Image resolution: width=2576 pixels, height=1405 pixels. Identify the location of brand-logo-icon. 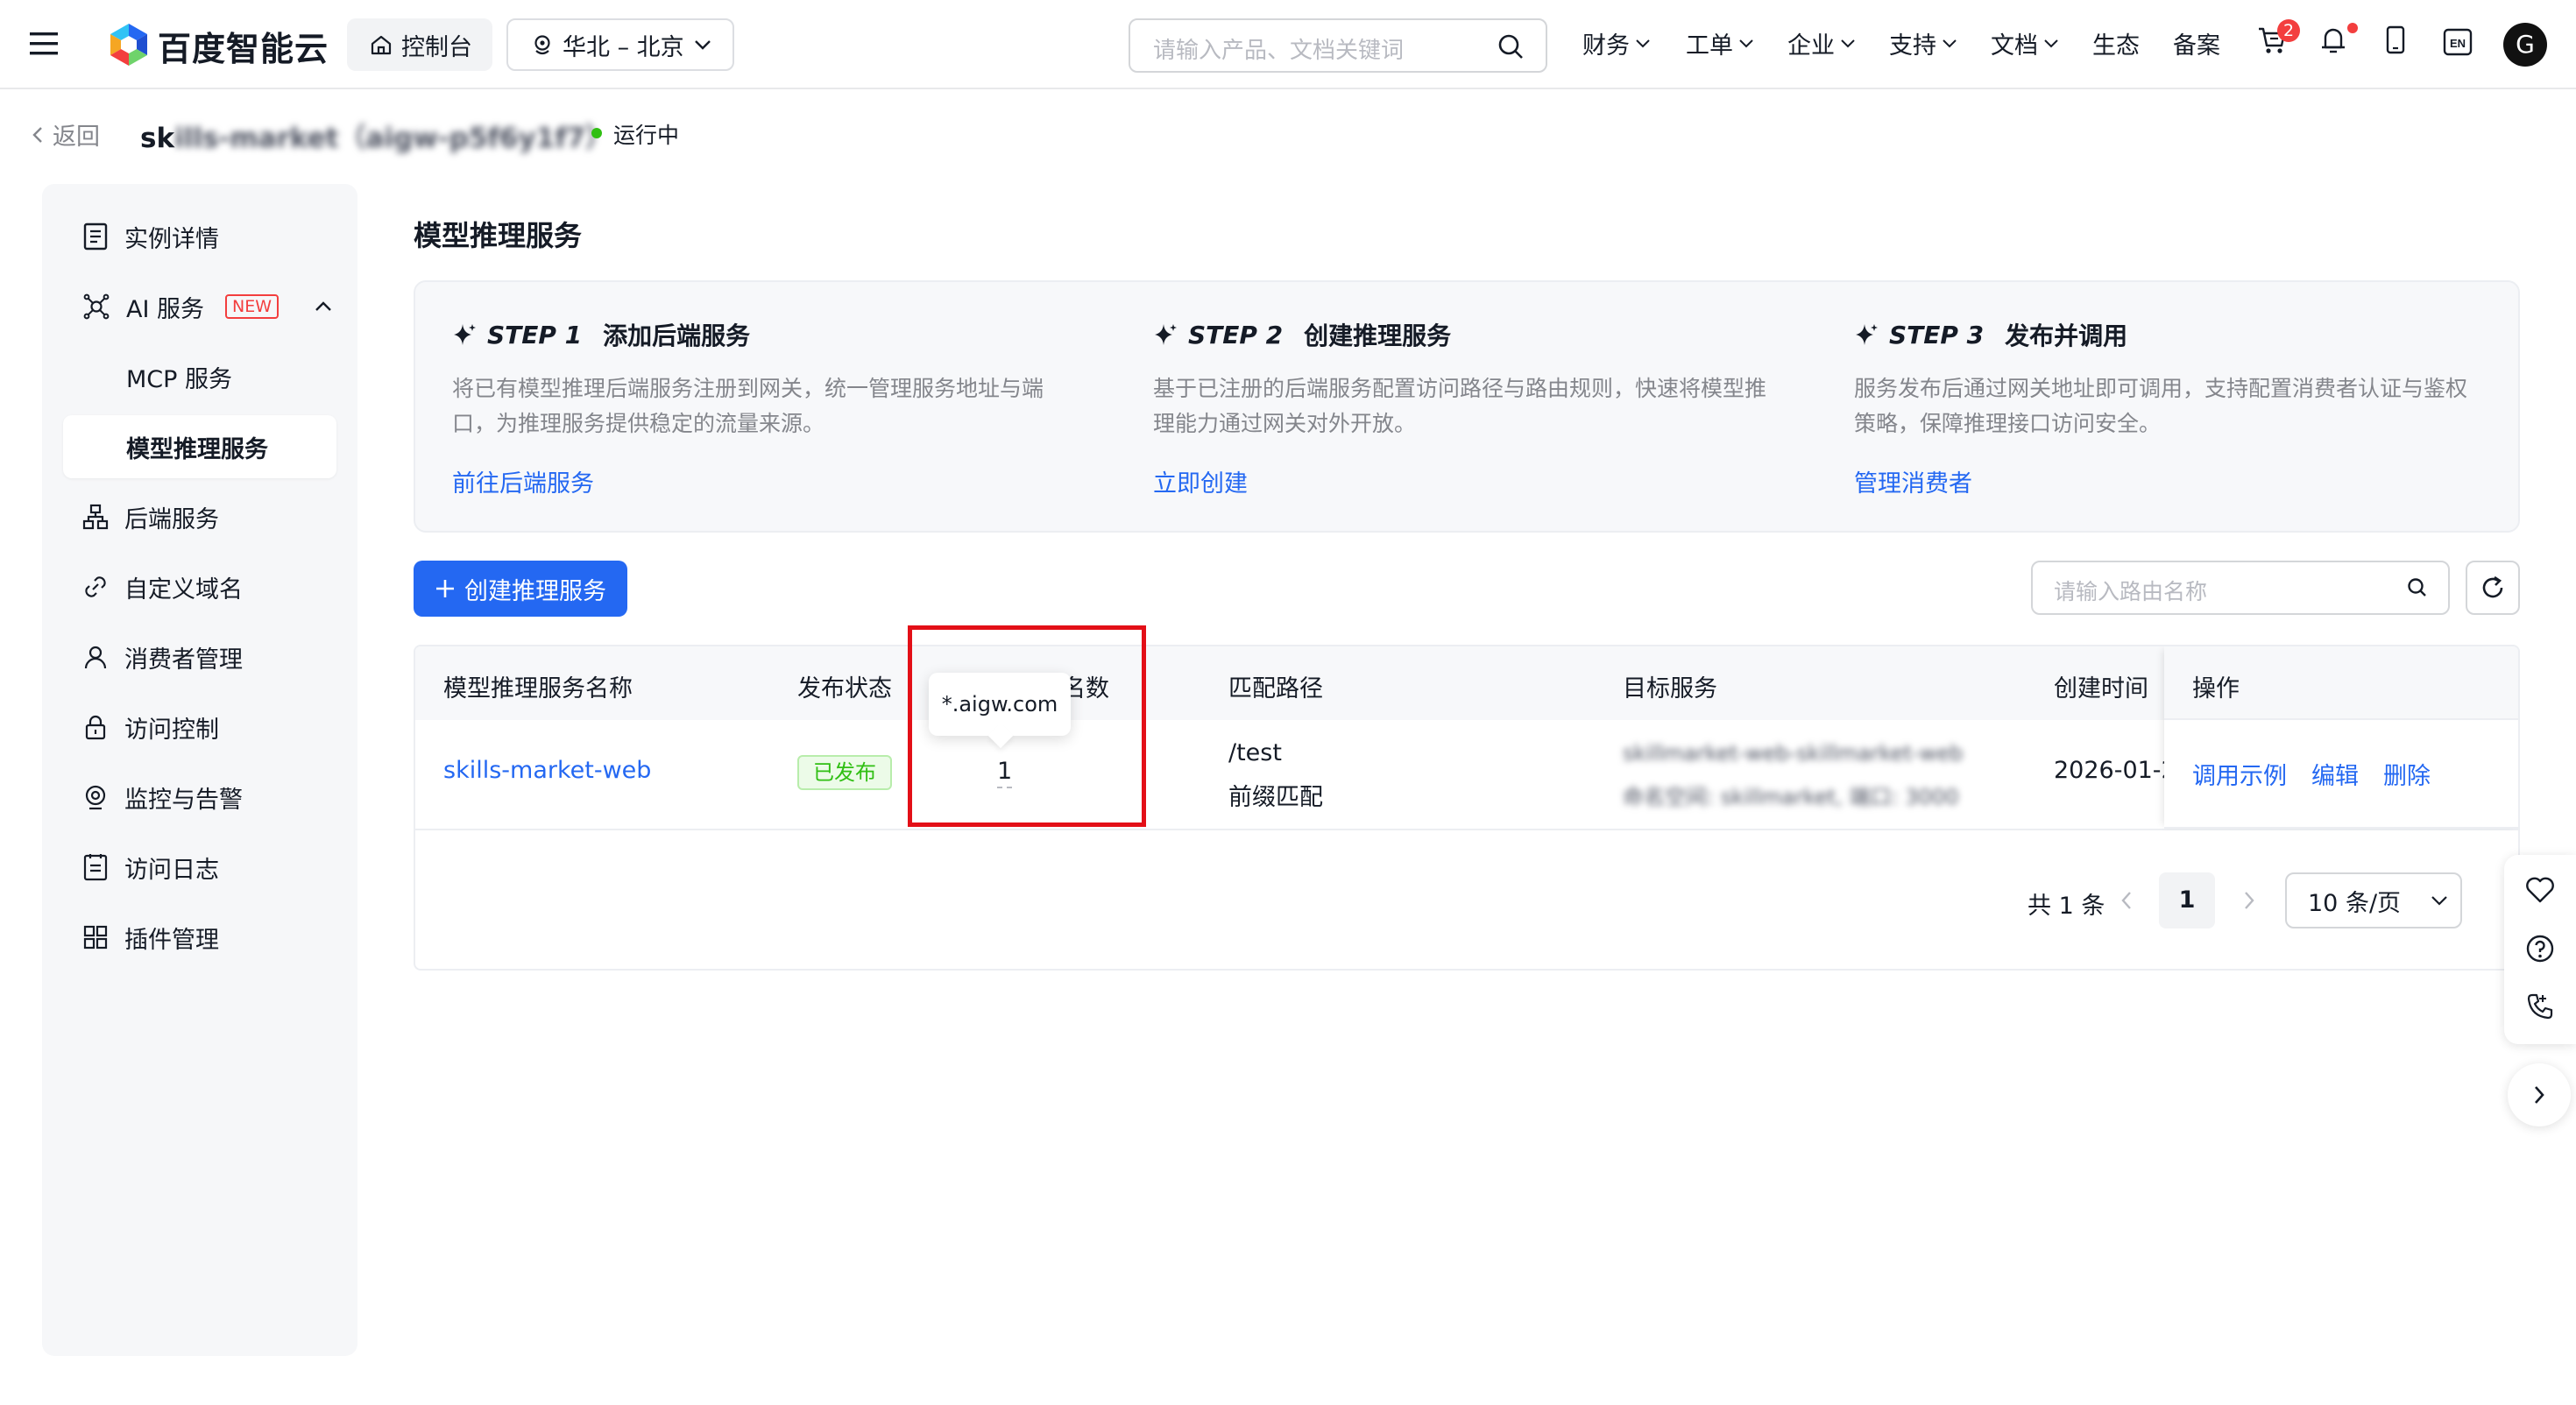
(129, 44).